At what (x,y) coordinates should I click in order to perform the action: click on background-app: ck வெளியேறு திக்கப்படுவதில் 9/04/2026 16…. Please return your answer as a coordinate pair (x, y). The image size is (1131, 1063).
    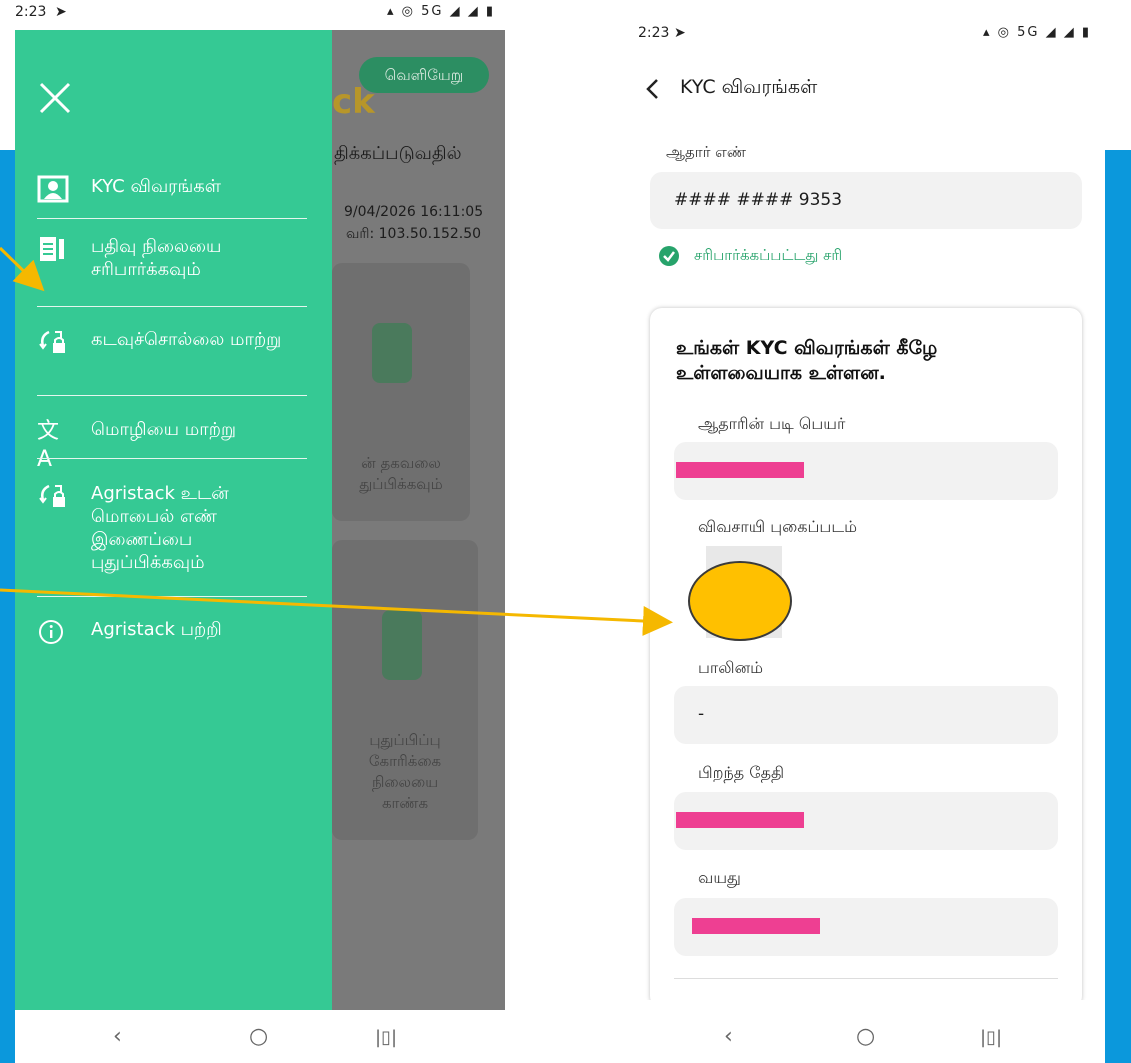
    Looking at the image, I should click on (418, 520).